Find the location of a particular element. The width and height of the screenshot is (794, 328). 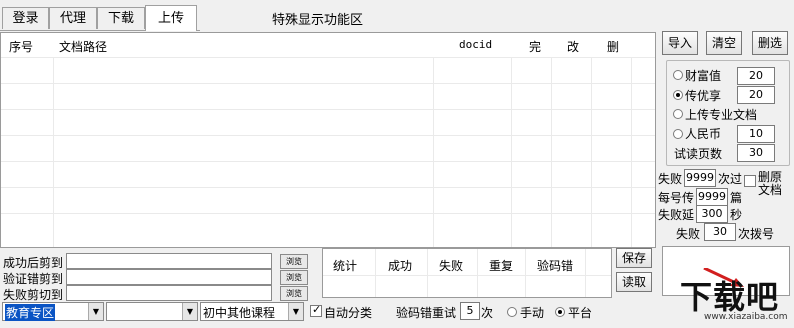

filter-button: 删选 is located at coordinates (770, 43).